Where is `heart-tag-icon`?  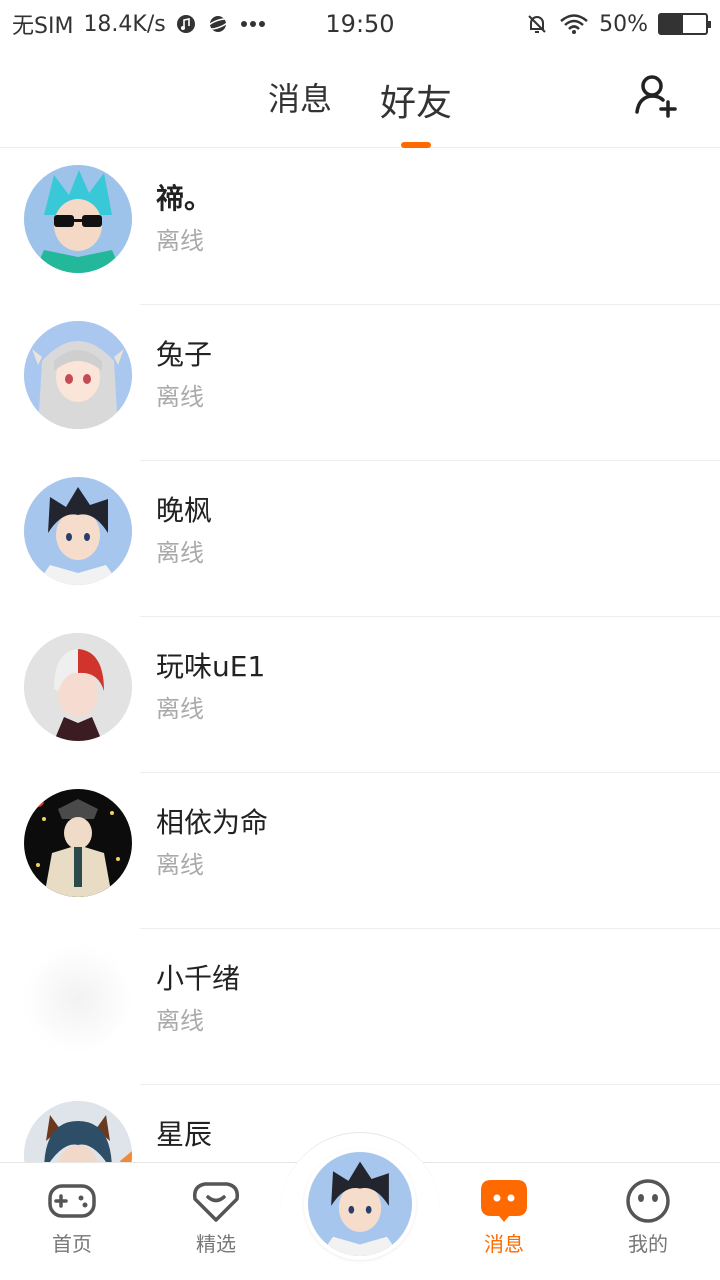 heart-tag-icon is located at coordinates (216, 1202).